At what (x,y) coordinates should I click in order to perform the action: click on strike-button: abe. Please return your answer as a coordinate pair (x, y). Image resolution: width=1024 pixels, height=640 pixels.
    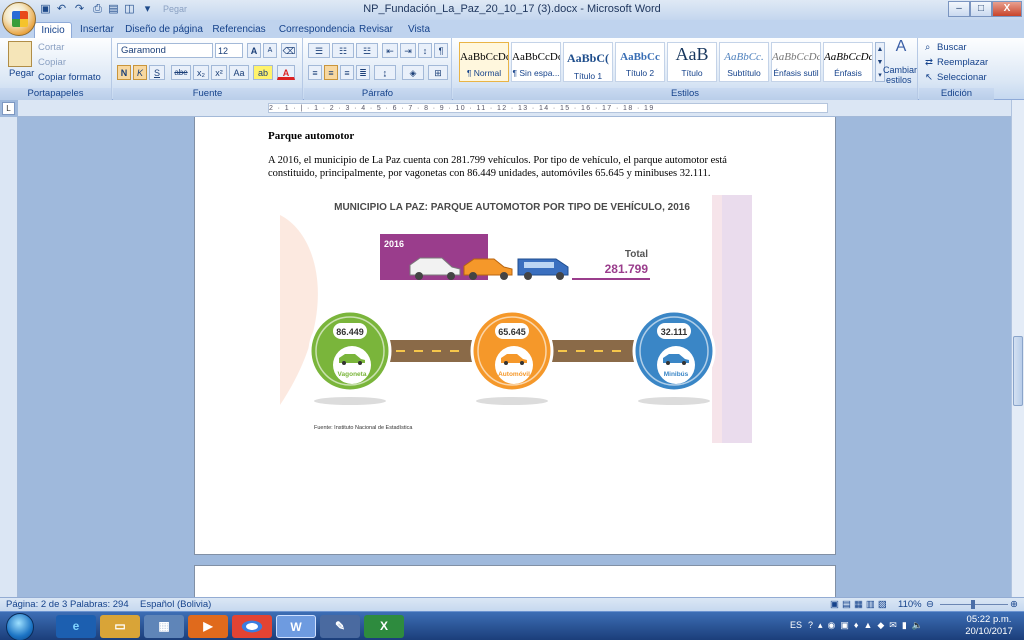
    Looking at the image, I should click on (181, 72).